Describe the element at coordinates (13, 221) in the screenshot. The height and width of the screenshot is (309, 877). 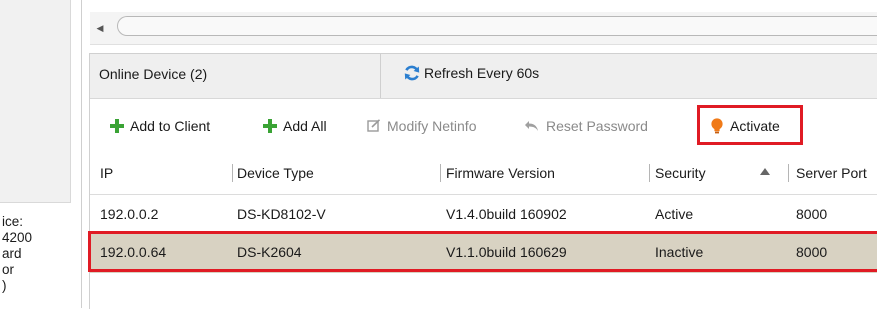
I see `left-text-line: ice:` at that location.